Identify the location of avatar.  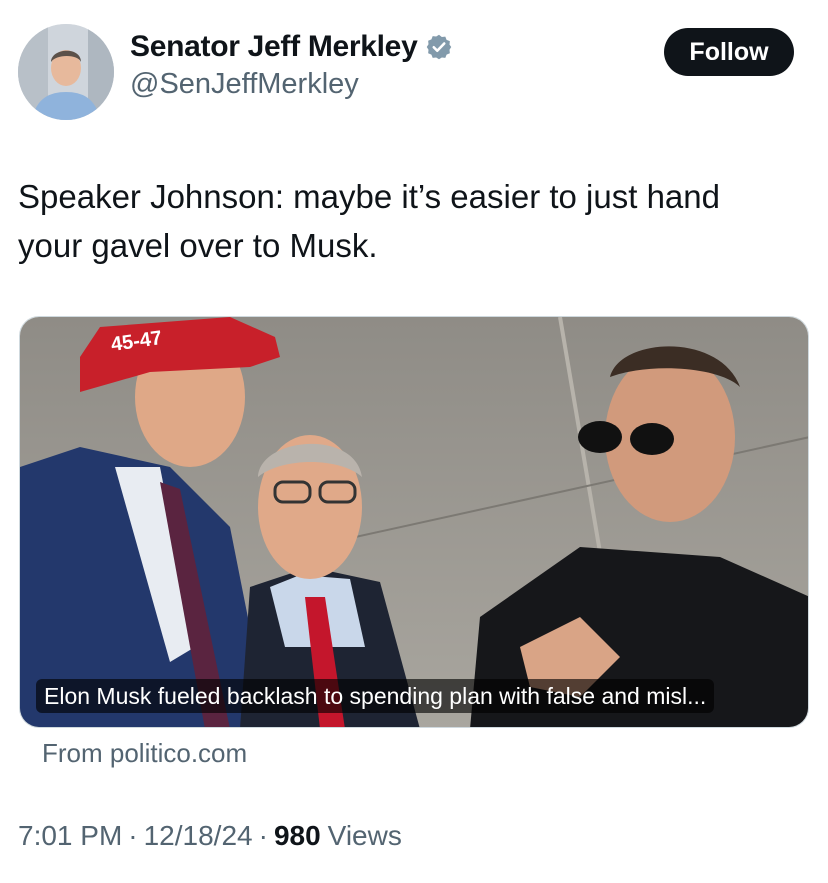
(66, 72).